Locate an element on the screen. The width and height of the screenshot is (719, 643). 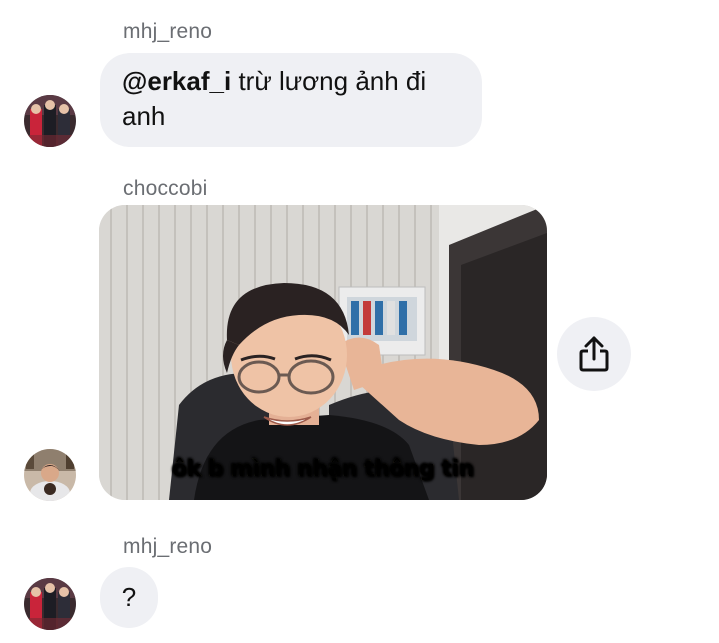
share-button is located at coordinates (594, 354).